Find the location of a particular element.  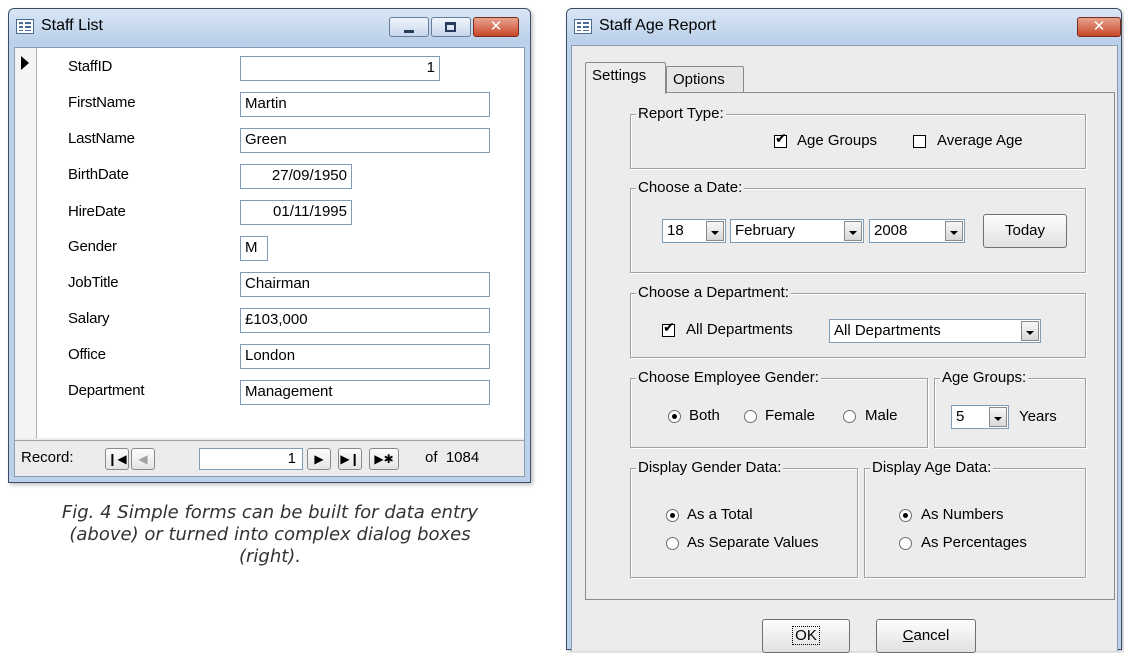

record-navigation-bar: Record: ❙◀ ◀ 1 ▶ ▶❙ ▶✱ of 1084 is located at coordinates (269, 458).